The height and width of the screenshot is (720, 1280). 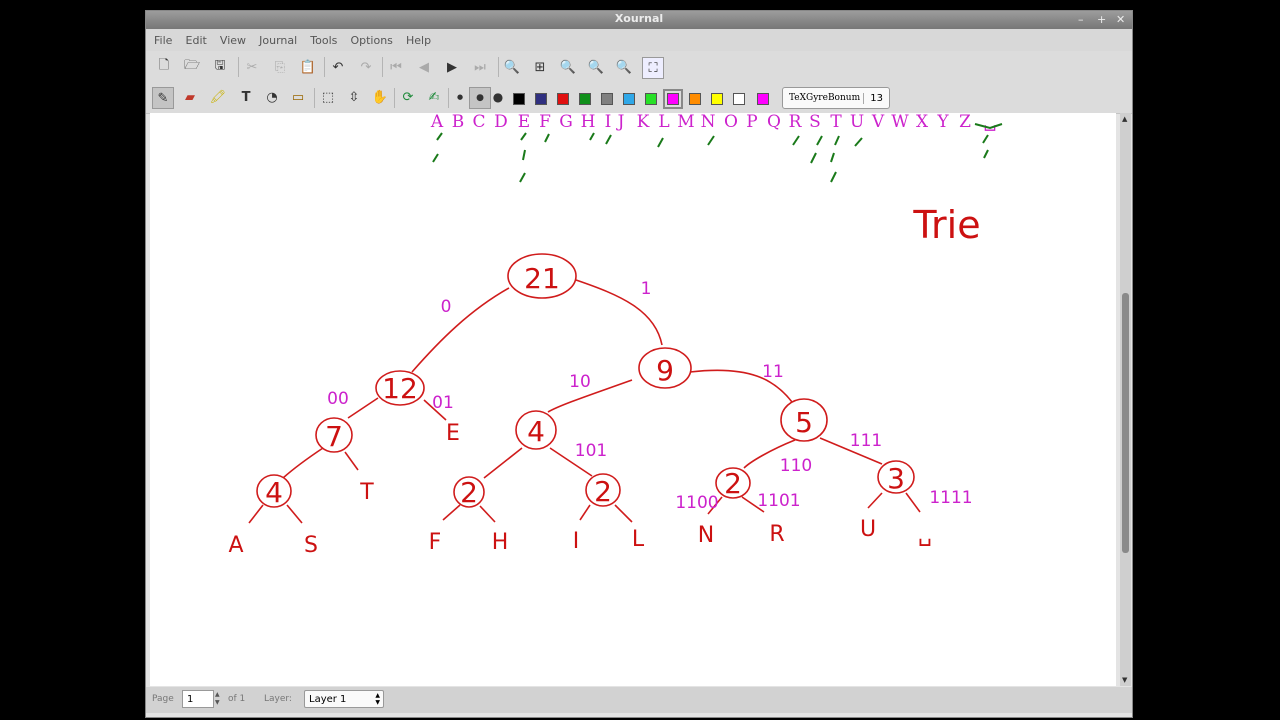 What do you see at coordinates (338, 67) in the screenshot?
I see `undo-icon: ↶` at bounding box center [338, 67].